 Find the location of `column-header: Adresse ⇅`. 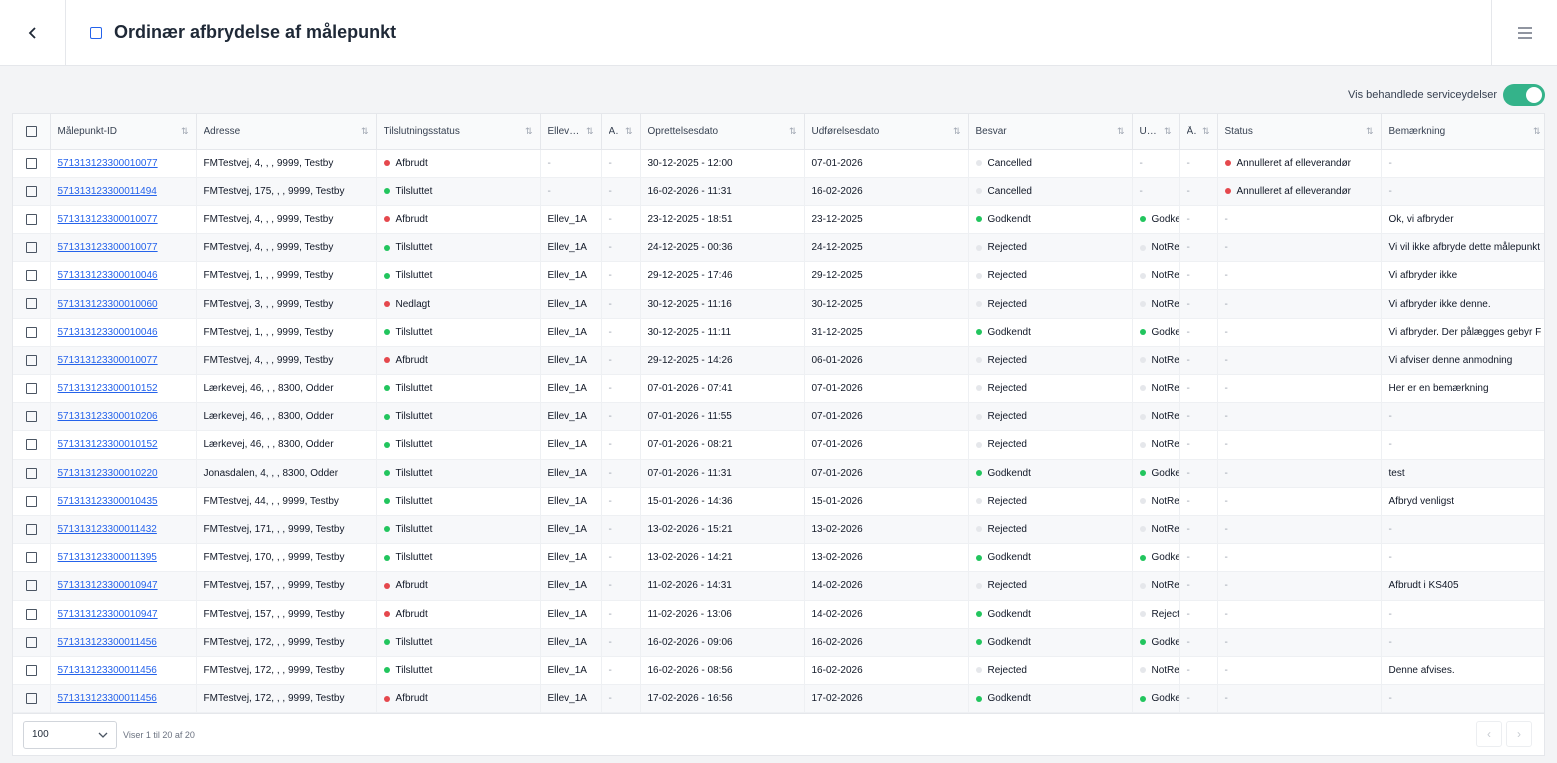

column-header: Adresse ⇅ is located at coordinates (286, 132).